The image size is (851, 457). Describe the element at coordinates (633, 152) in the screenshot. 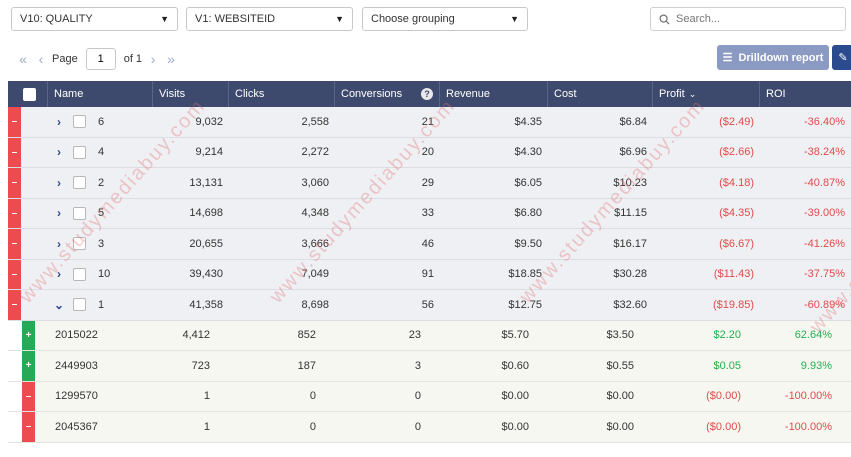

I see `cost-cell: $6.96` at that location.